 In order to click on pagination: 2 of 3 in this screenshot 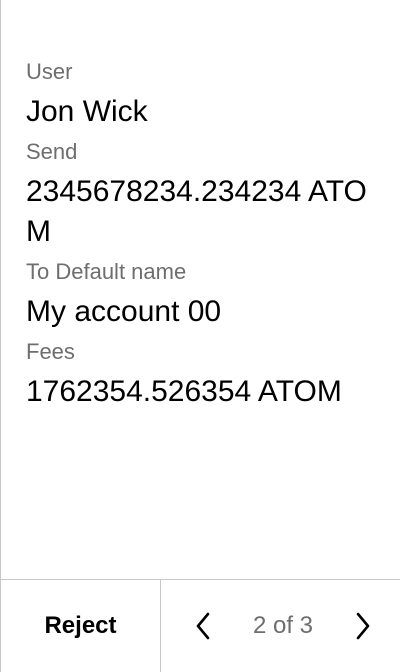, I will do `click(280, 626)`.